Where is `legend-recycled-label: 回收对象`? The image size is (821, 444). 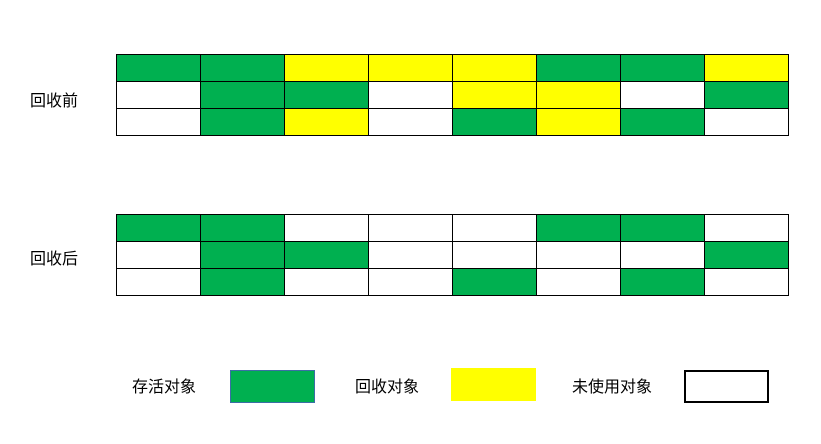
legend-recycled-label: 回收对象 is located at coordinates (387, 386).